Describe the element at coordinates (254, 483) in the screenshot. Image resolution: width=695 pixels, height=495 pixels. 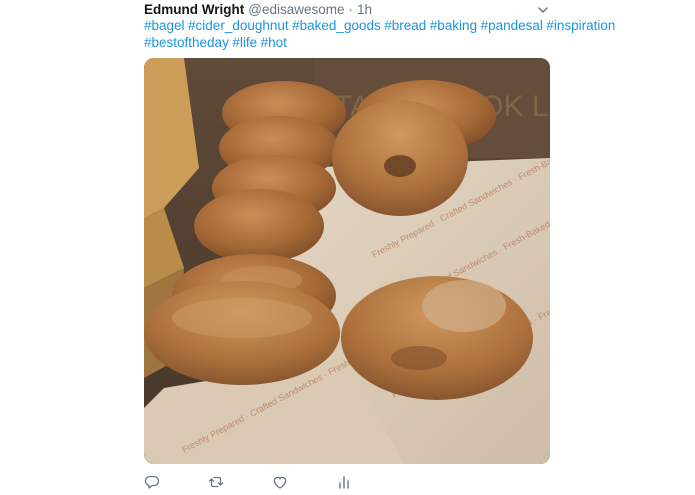
I see `tweet-actions` at that location.